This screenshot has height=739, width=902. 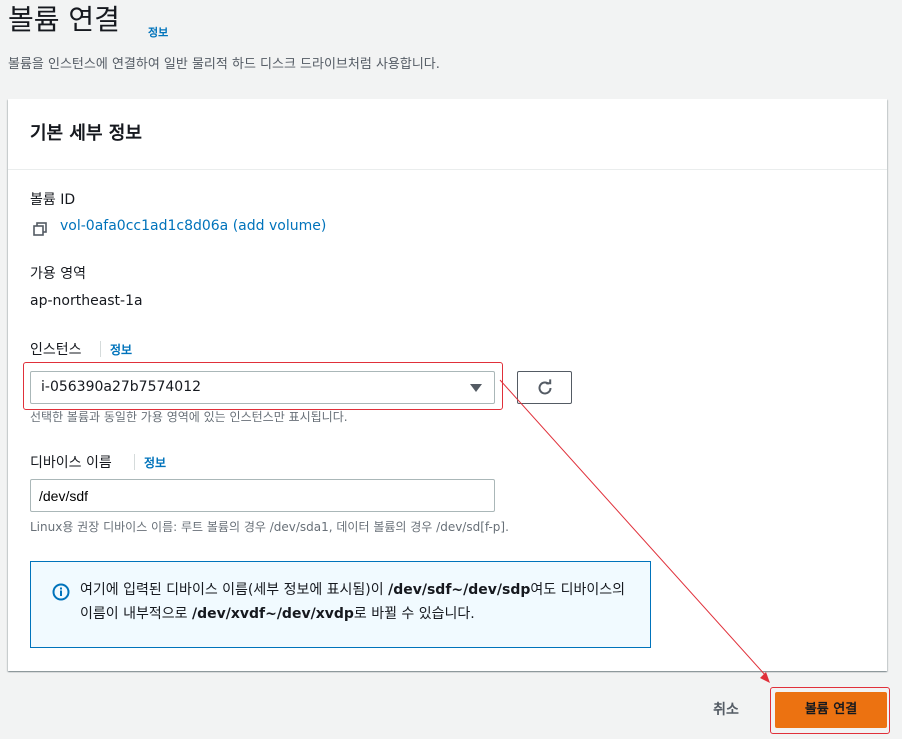 What do you see at coordinates (726, 710) in the screenshot?
I see `cancel-button: 취소` at bounding box center [726, 710].